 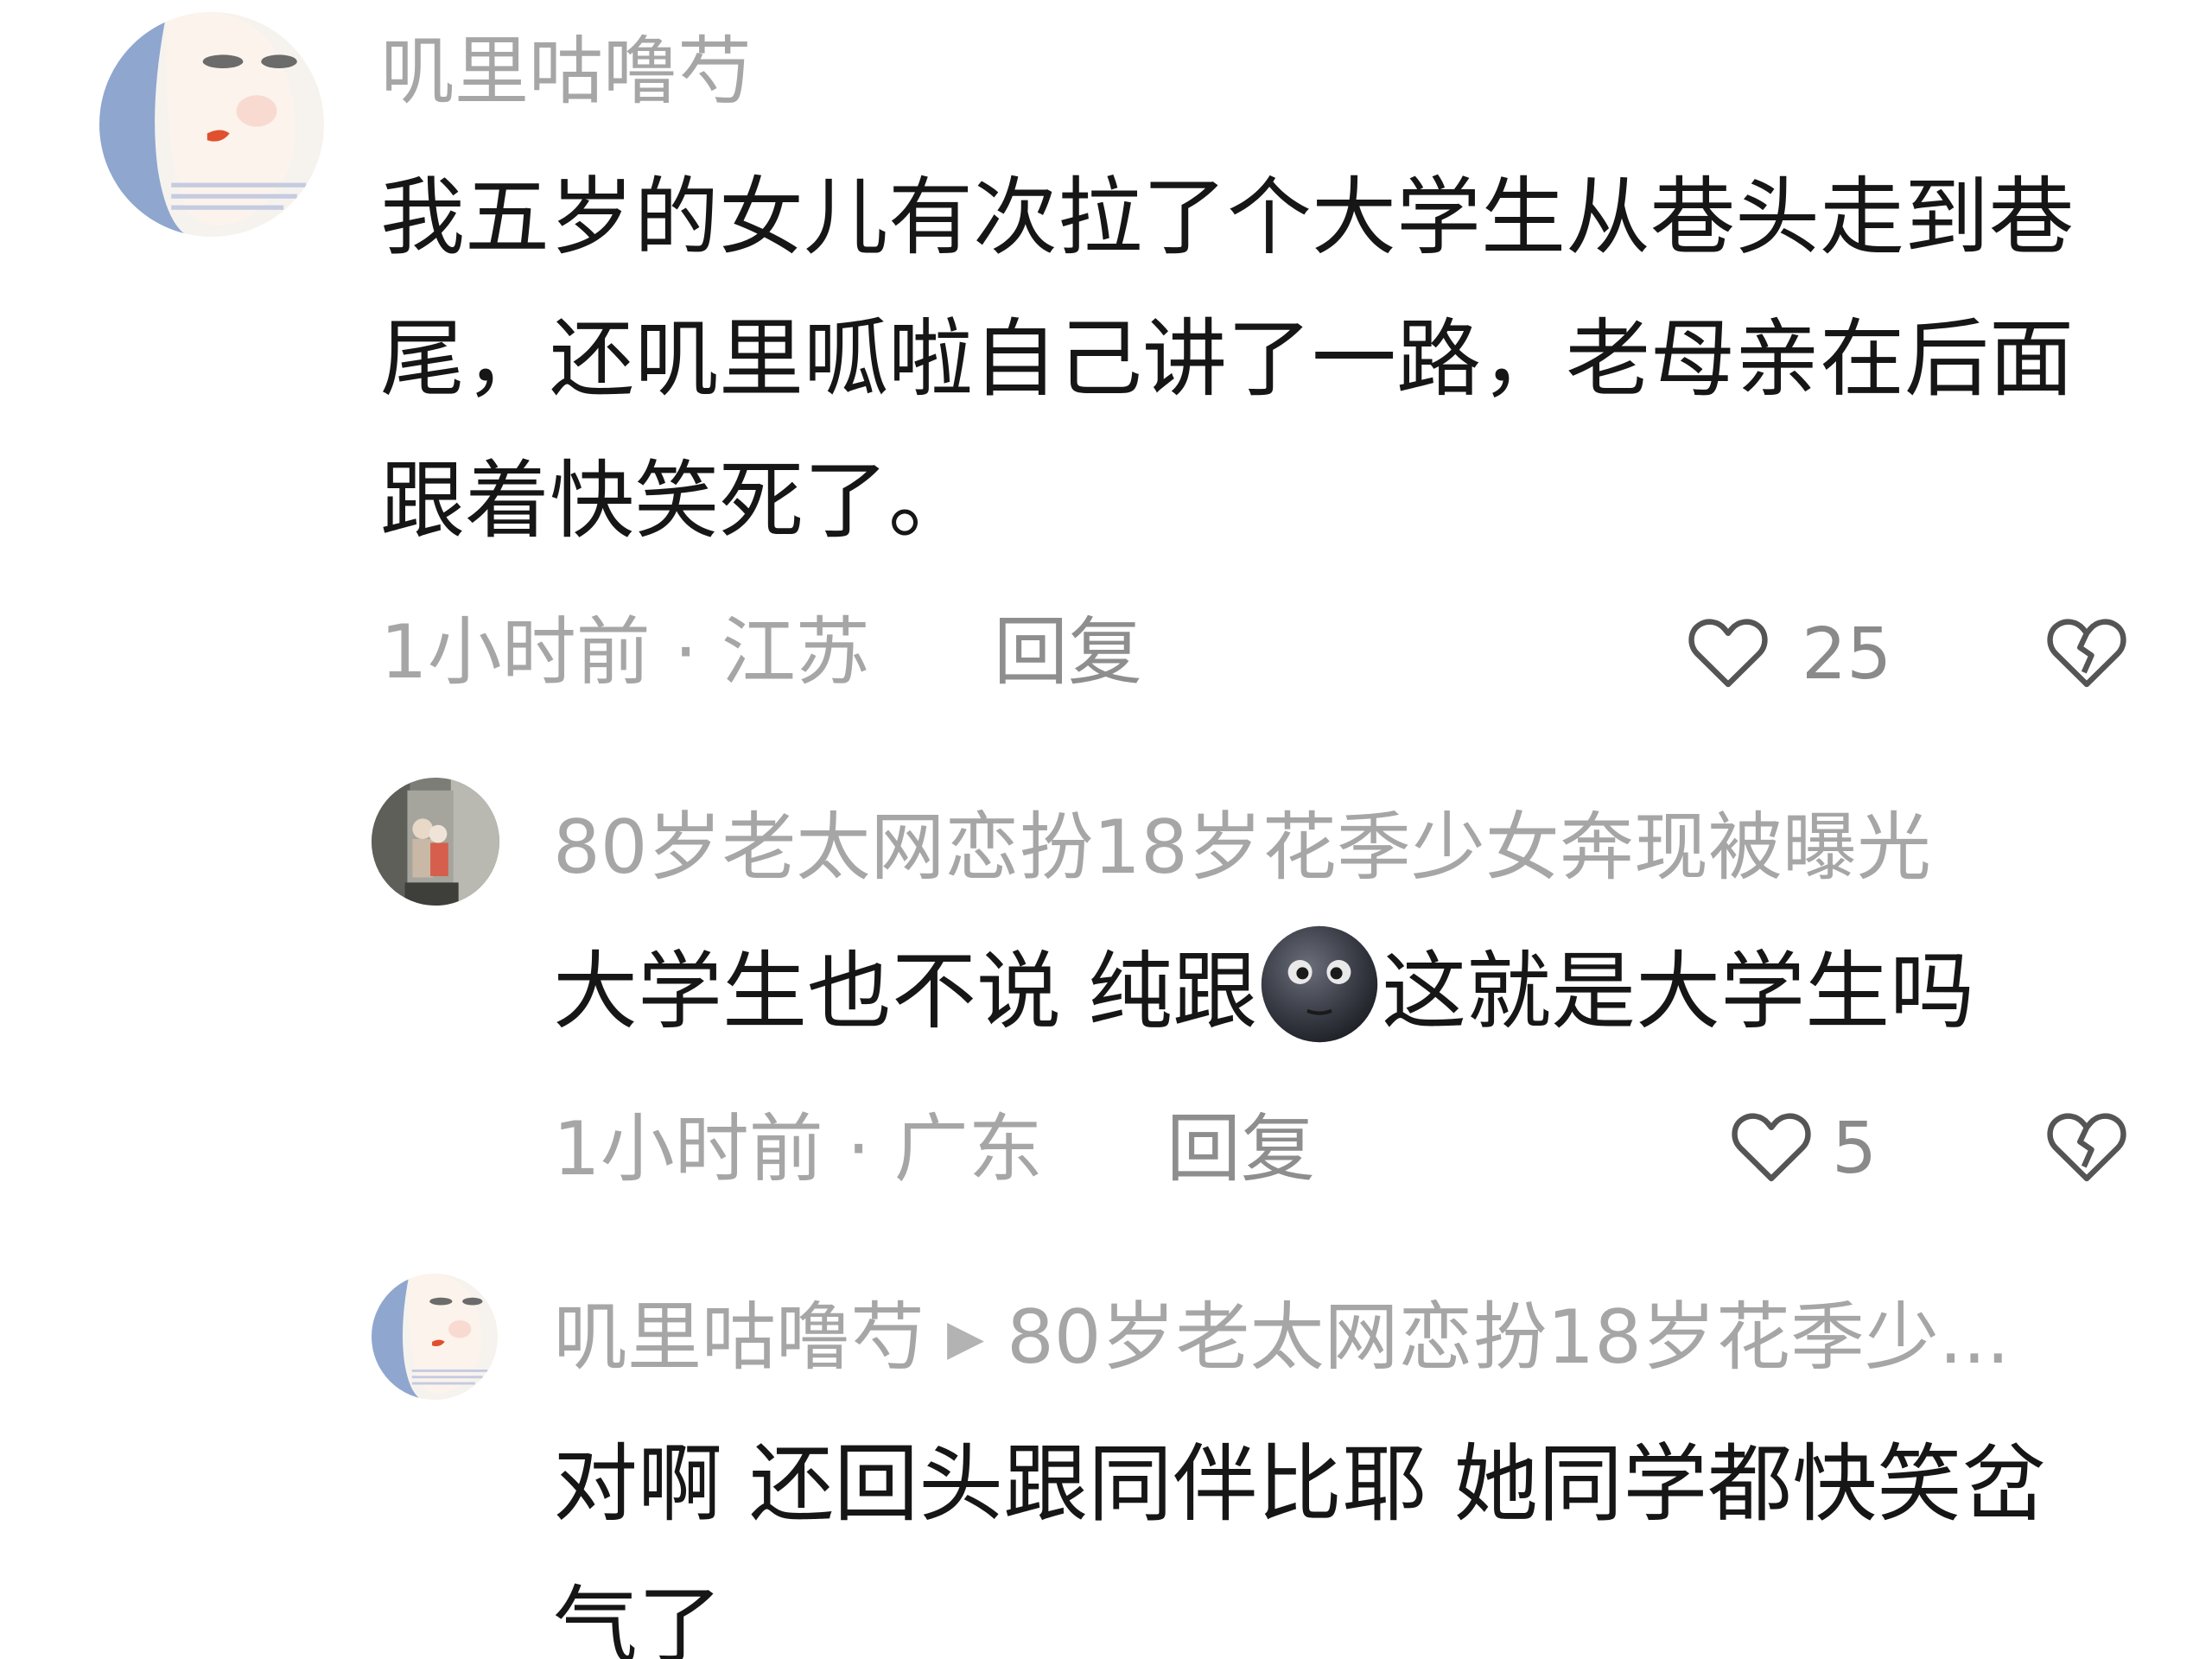 I want to click on new-moon-face-emoji-icon, so click(x=1319, y=984).